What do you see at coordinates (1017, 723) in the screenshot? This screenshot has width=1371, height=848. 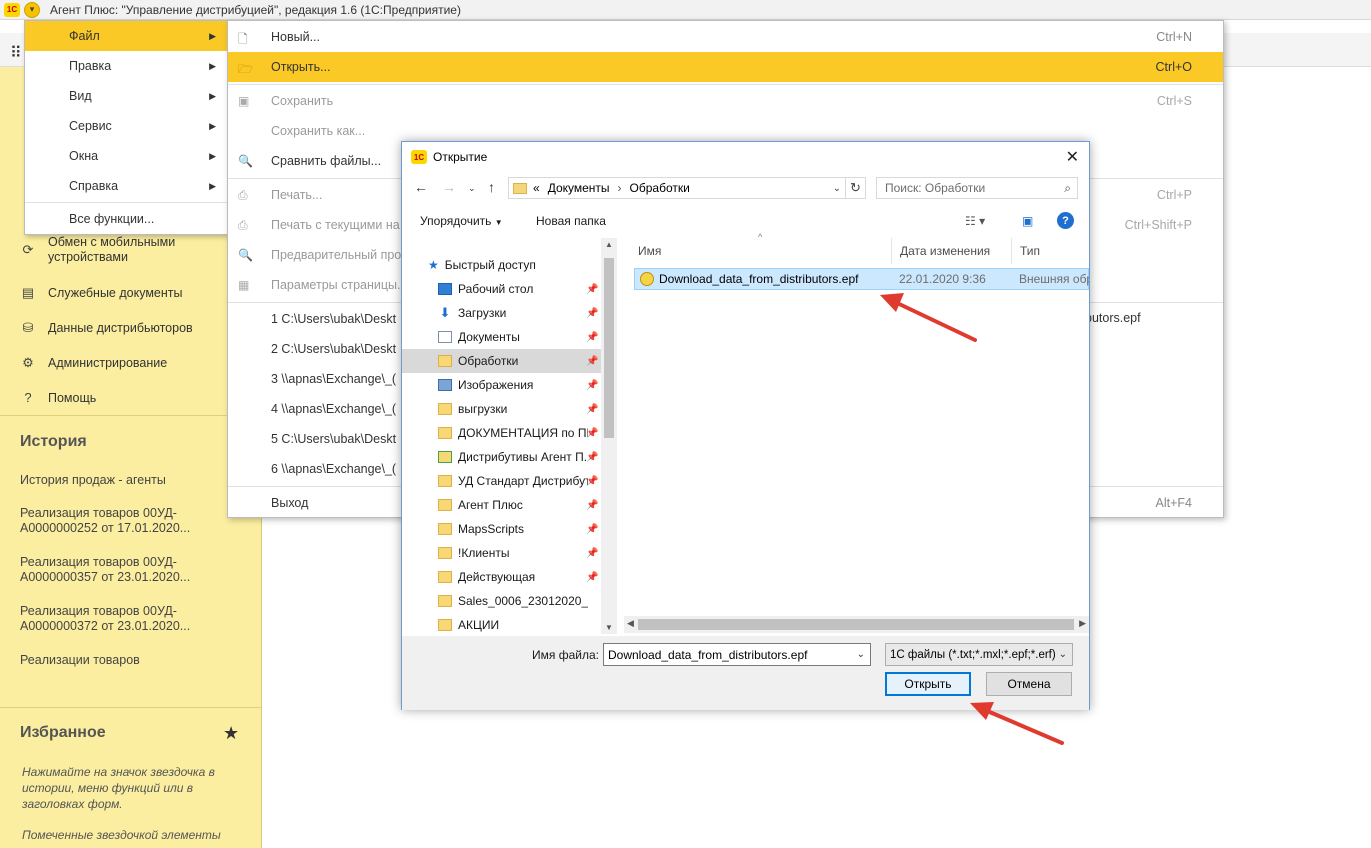 I see `arrow-to-open-button` at bounding box center [1017, 723].